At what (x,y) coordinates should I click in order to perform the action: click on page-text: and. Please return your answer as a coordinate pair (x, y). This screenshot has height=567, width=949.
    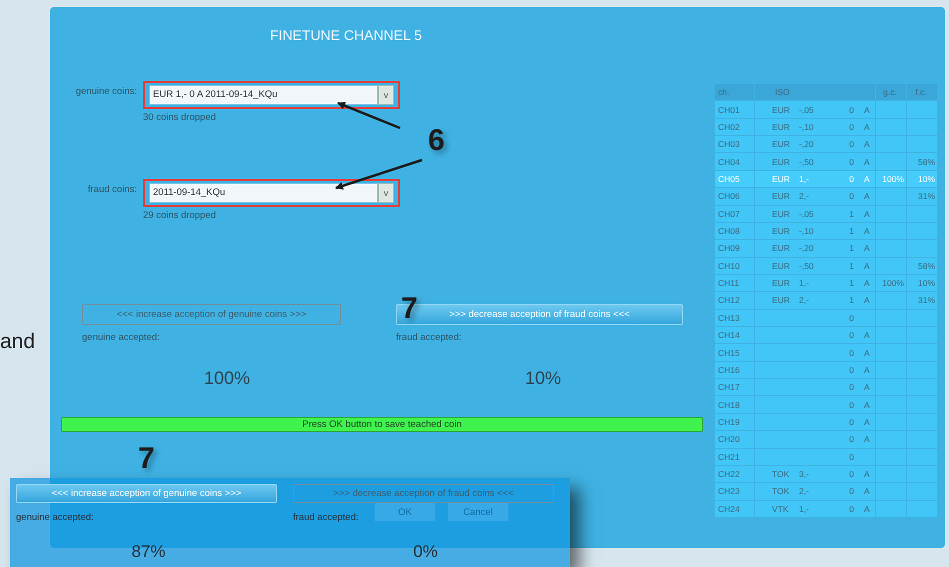
    Looking at the image, I should click on (18, 342).